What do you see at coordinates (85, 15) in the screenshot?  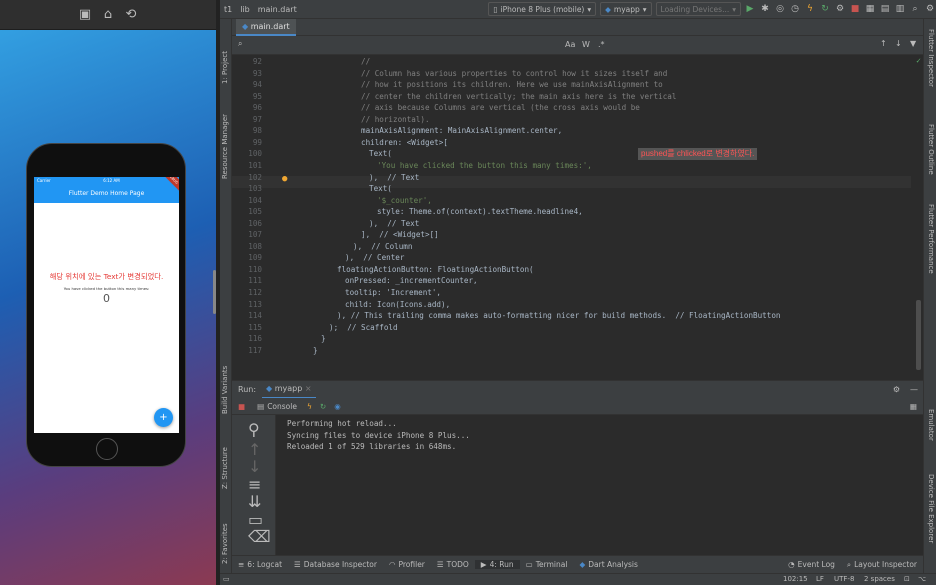 I see `screenshot-icon: ▣` at bounding box center [85, 15].